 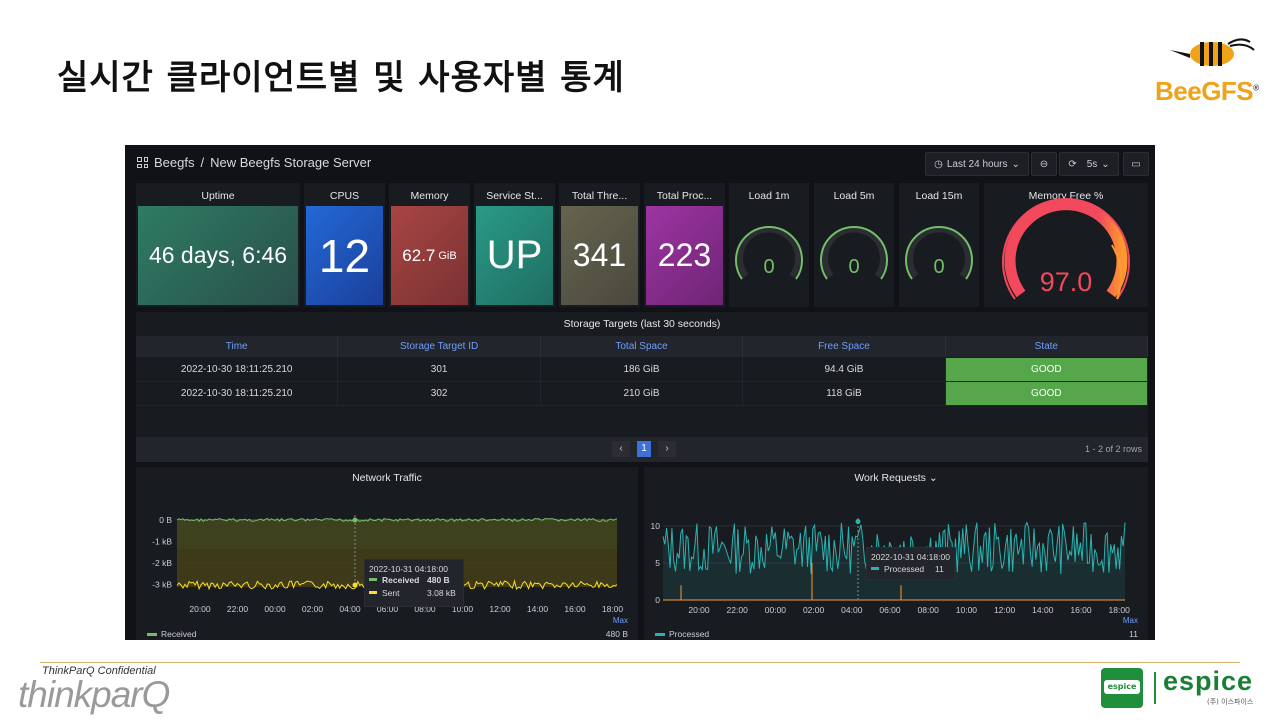 What do you see at coordinates (162, 563) in the screenshot?
I see `y-tick-label: -2 kB` at bounding box center [162, 563].